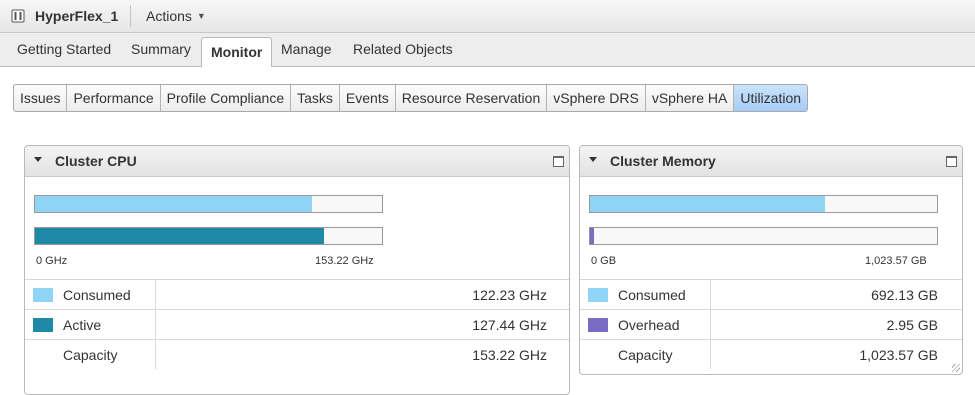  What do you see at coordinates (41, 98) in the screenshot?
I see `subtab-issues: Issues` at bounding box center [41, 98].